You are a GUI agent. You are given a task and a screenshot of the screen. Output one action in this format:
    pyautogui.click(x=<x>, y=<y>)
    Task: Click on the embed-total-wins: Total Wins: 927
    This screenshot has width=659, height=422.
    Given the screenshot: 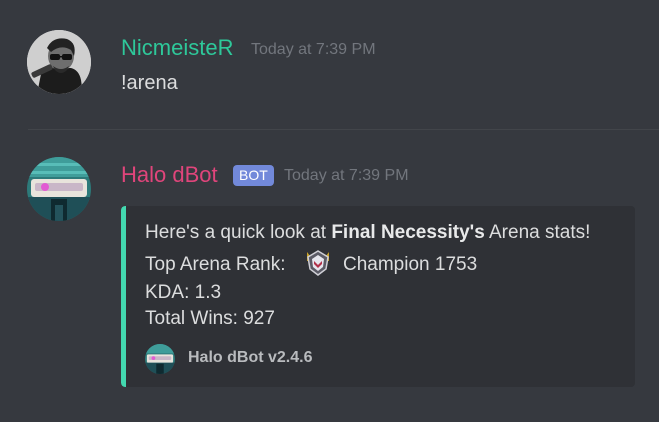 What is the action you would take?
    pyautogui.click(x=210, y=318)
    